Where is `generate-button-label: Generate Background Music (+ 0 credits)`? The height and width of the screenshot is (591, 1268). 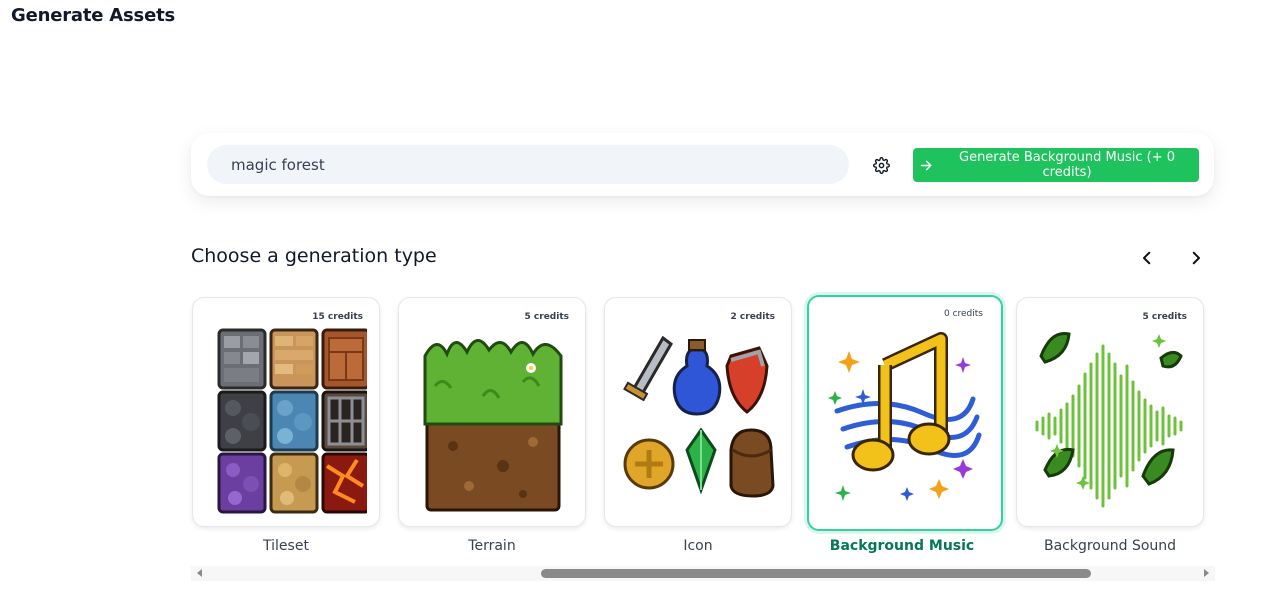
generate-button-label: Generate Background Music (+ 0 credits) is located at coordinates (1067, 165).